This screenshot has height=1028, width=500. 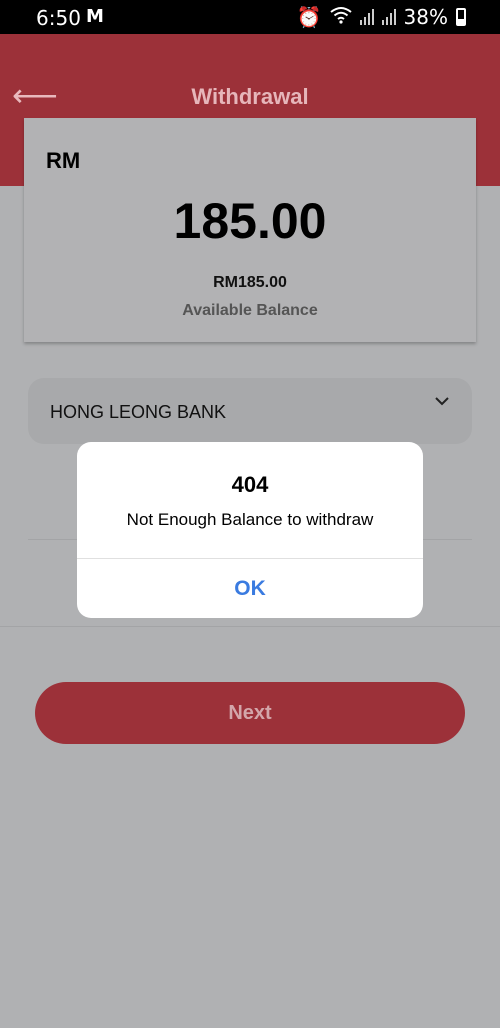 I want to click on balance-amount: 185.00, so click(x=250, y=221).